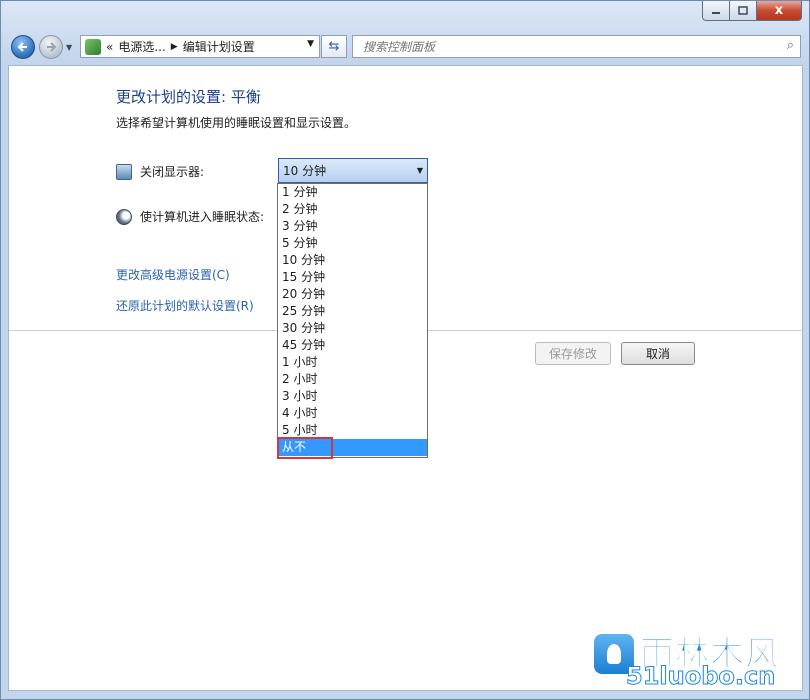 The height and width of the screenshot is (700, 810). I want to click on minimize-icon, so click(716, 12).